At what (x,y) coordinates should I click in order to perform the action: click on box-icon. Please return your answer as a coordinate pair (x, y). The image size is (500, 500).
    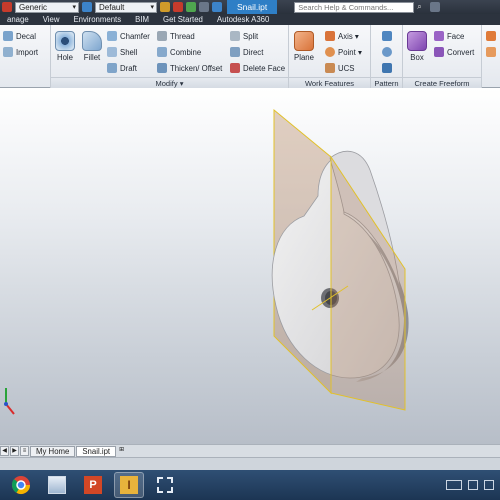
    Looking at the image, I should click on (417, 41).